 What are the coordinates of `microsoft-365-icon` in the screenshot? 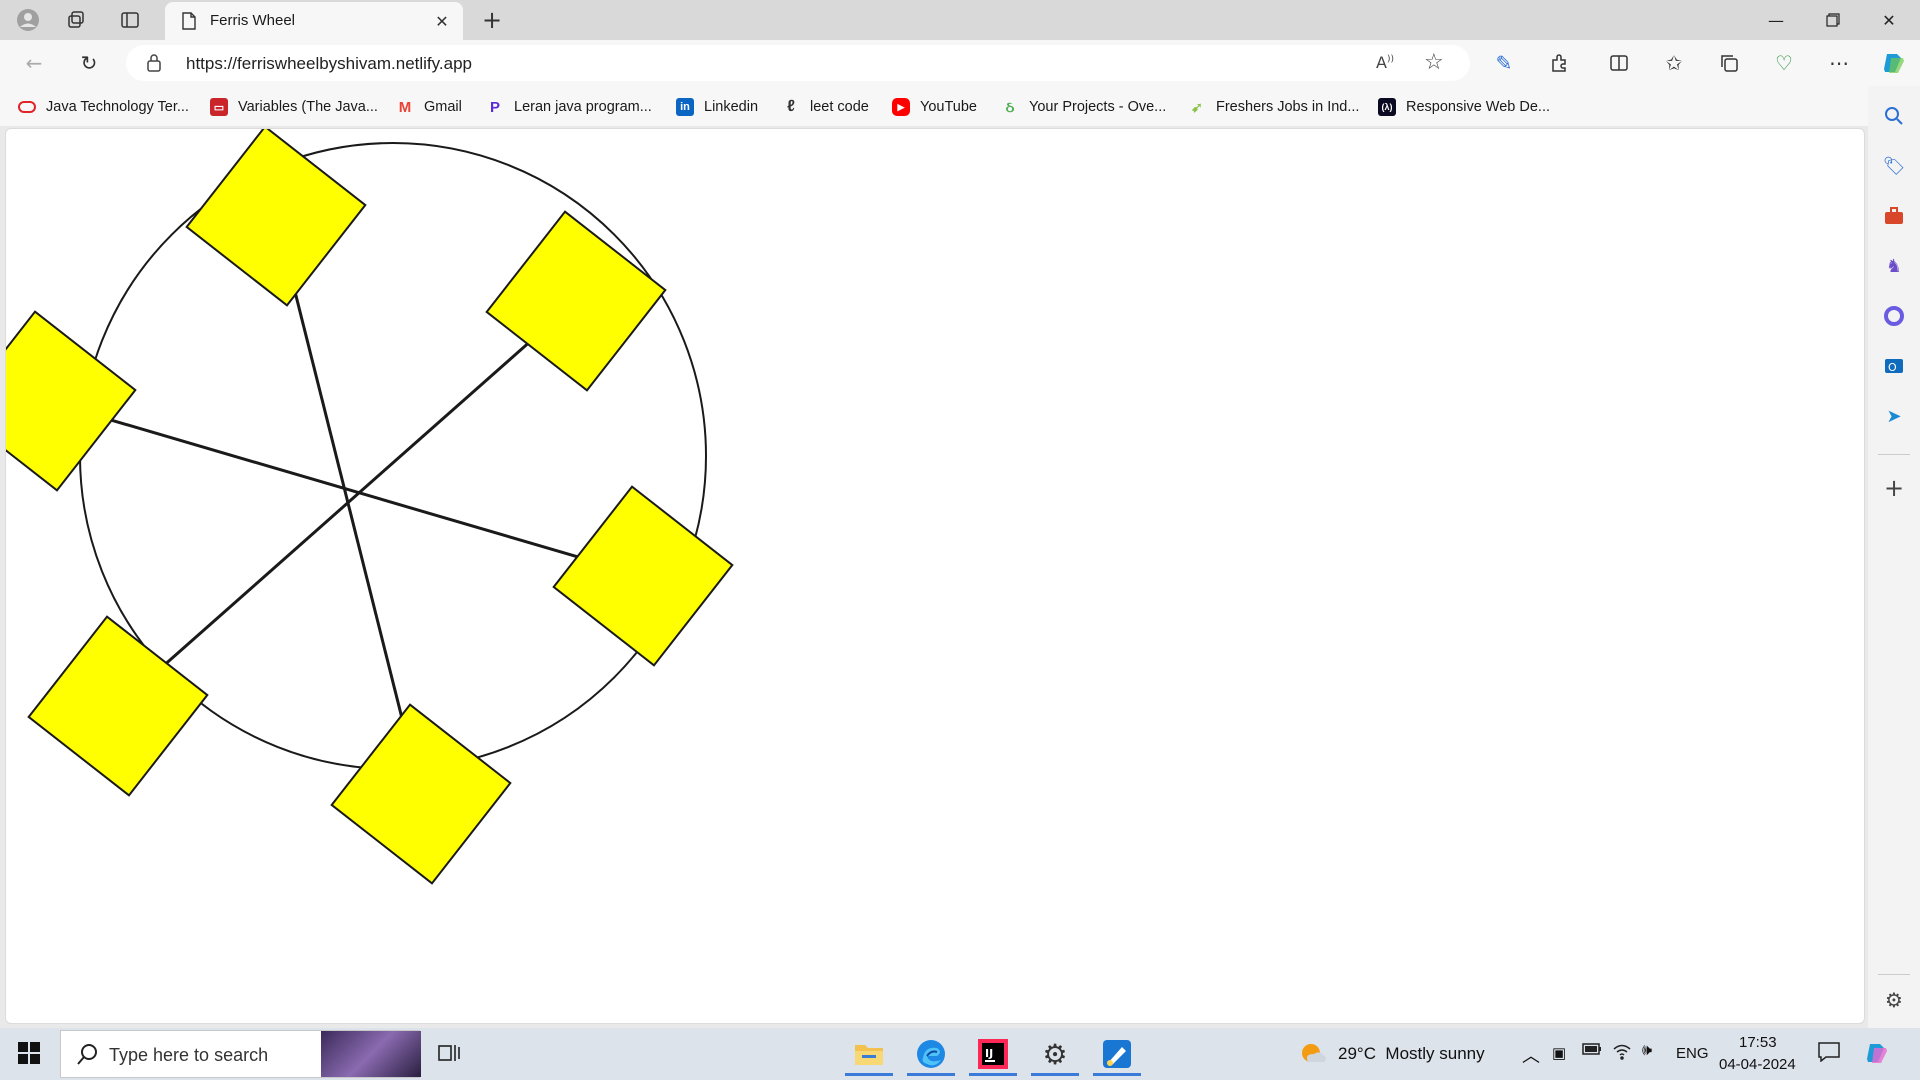 It's located at (1894, 316).